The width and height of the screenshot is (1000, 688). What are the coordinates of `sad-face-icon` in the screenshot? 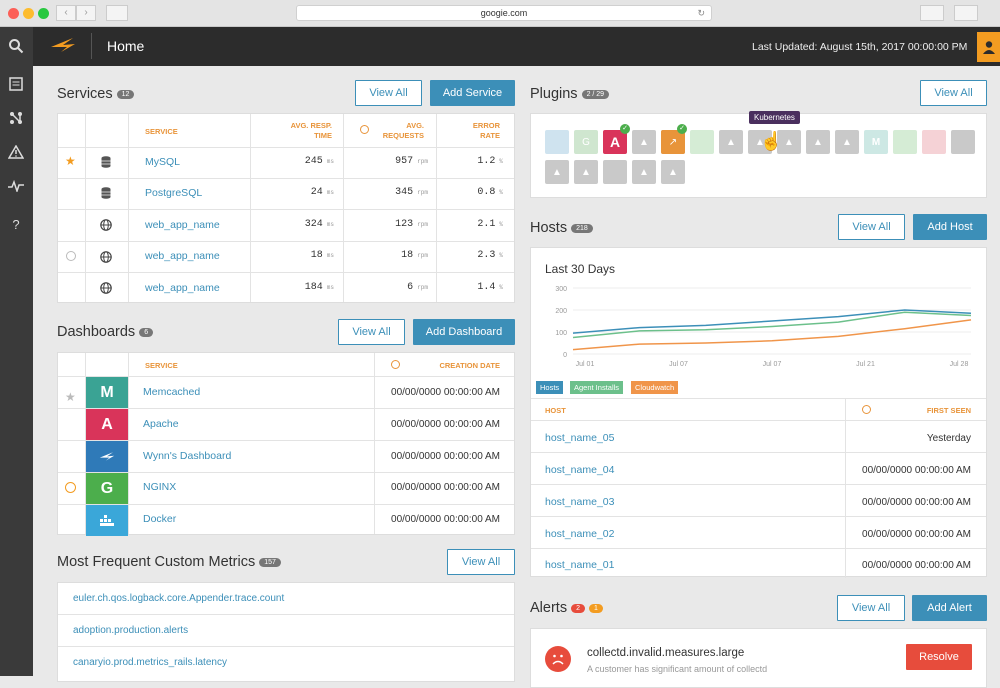 It's located at (558, 659).